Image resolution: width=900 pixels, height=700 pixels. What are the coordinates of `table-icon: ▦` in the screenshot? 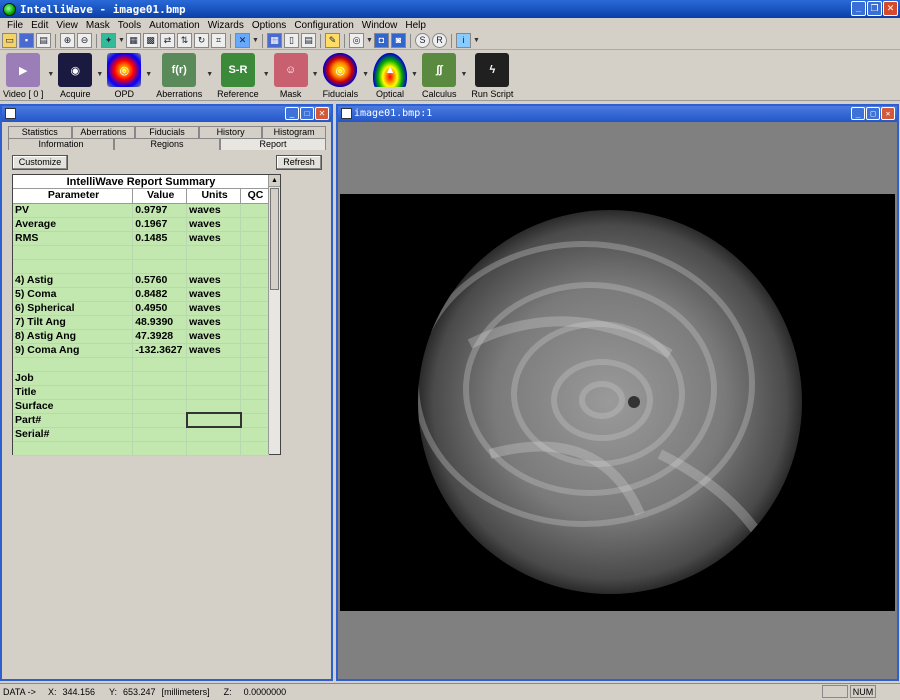 It's located at (274, 40).